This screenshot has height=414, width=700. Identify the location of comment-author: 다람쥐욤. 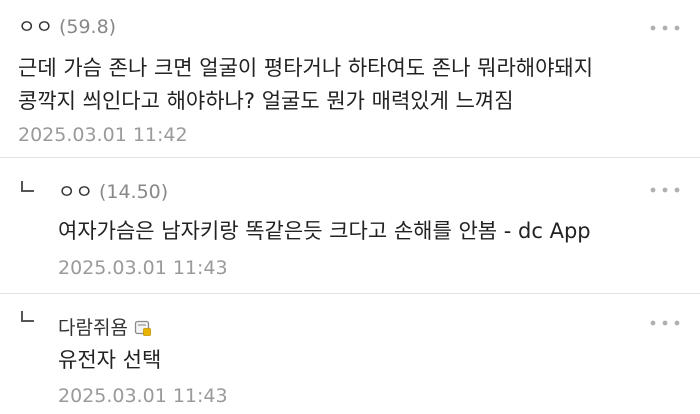
(105, 326).